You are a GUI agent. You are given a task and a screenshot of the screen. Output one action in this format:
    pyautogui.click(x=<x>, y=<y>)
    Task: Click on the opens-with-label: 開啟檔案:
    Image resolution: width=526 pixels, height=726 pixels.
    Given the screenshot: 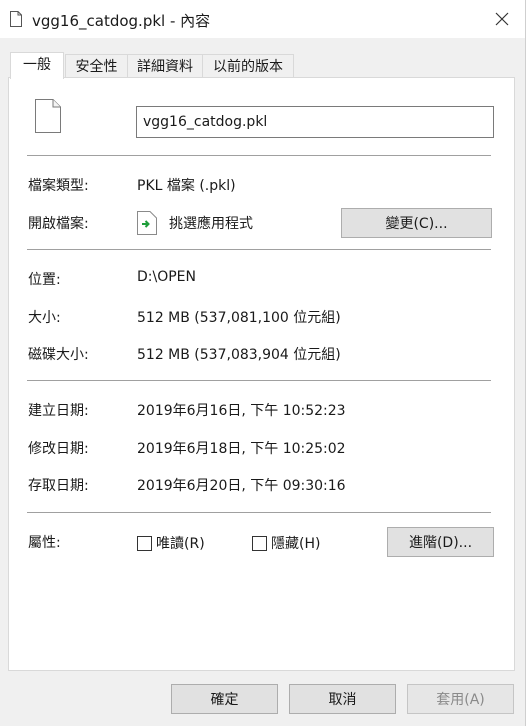 What is the action you would take?
    pyautogui.click(x=58, y=224)
    